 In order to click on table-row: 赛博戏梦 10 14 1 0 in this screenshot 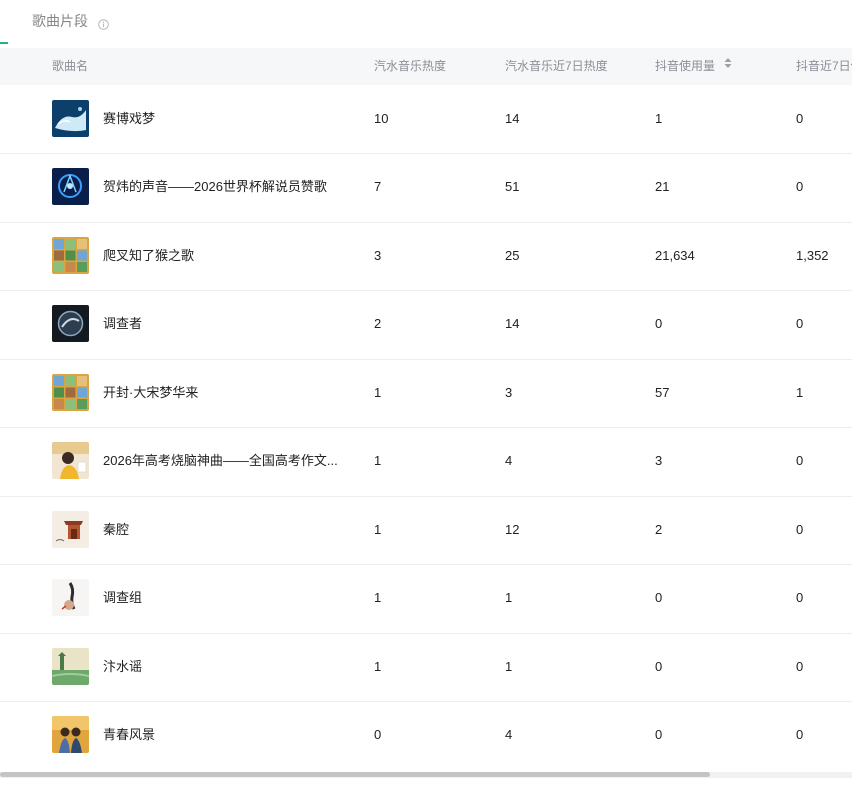, I will do `click(426, 119)`.